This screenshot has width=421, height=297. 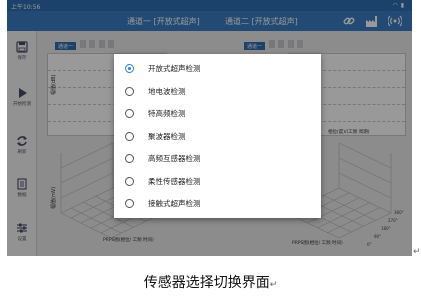 What do you see at coordinates (167, 113) in the screenshot?
I see `option-label: 特高频检测` at bounding box center [167, 113].